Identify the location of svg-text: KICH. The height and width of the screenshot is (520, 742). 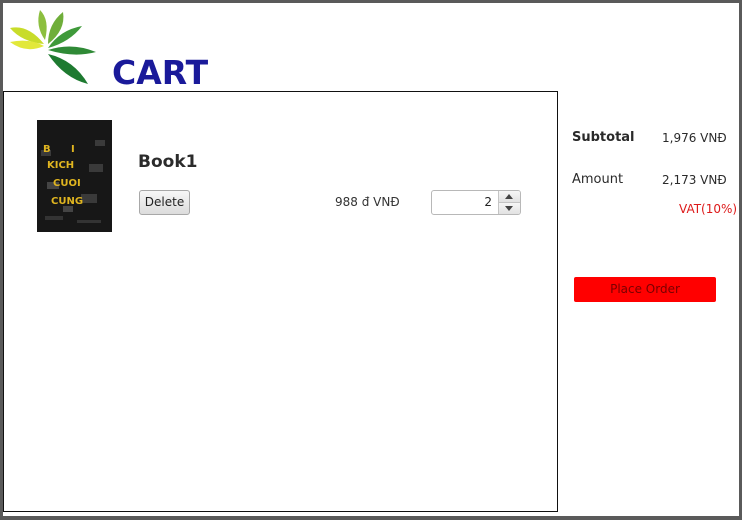
(60, 165).